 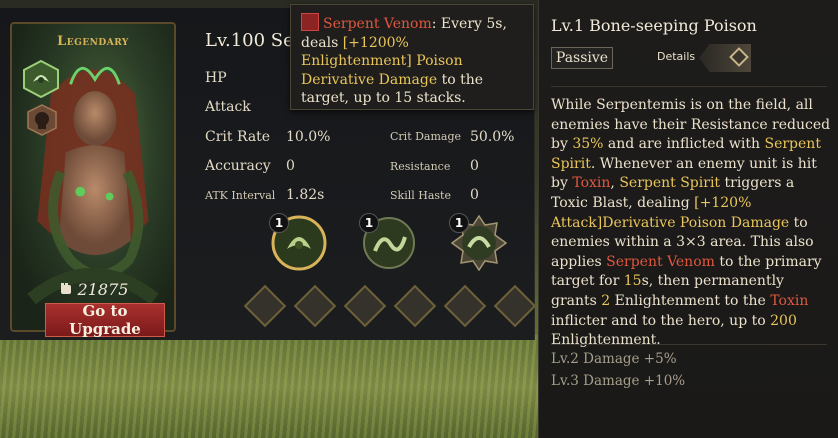 I want to click on desc-text: Enlightenment., so click(x=606, y=340).